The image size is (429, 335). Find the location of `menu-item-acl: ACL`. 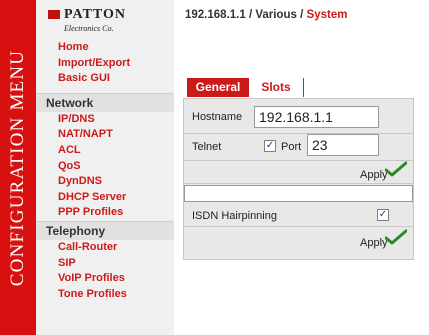

menu-item-acl: ACL is located at coordinates (105, 151).